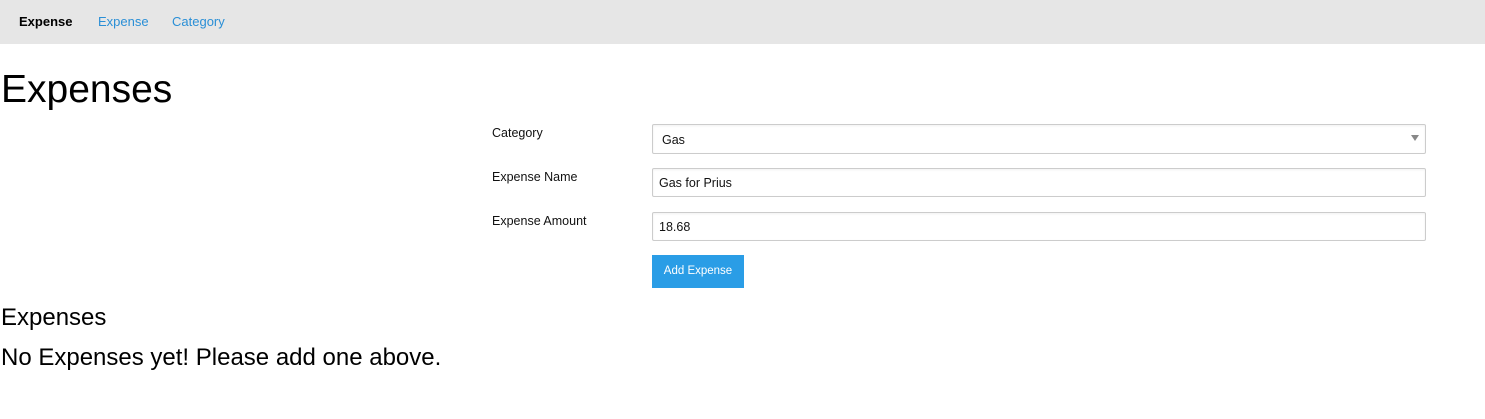 The width and height of the screenshot is (1485, 419). I want to click on nav-brand: Expense, so click(45, 22).